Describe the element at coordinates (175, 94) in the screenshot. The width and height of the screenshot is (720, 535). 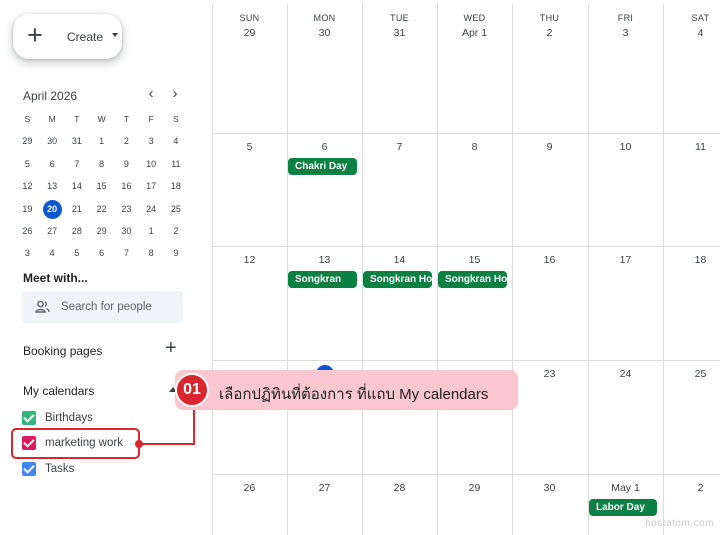
I see `next-month-icon: ›` at that location.